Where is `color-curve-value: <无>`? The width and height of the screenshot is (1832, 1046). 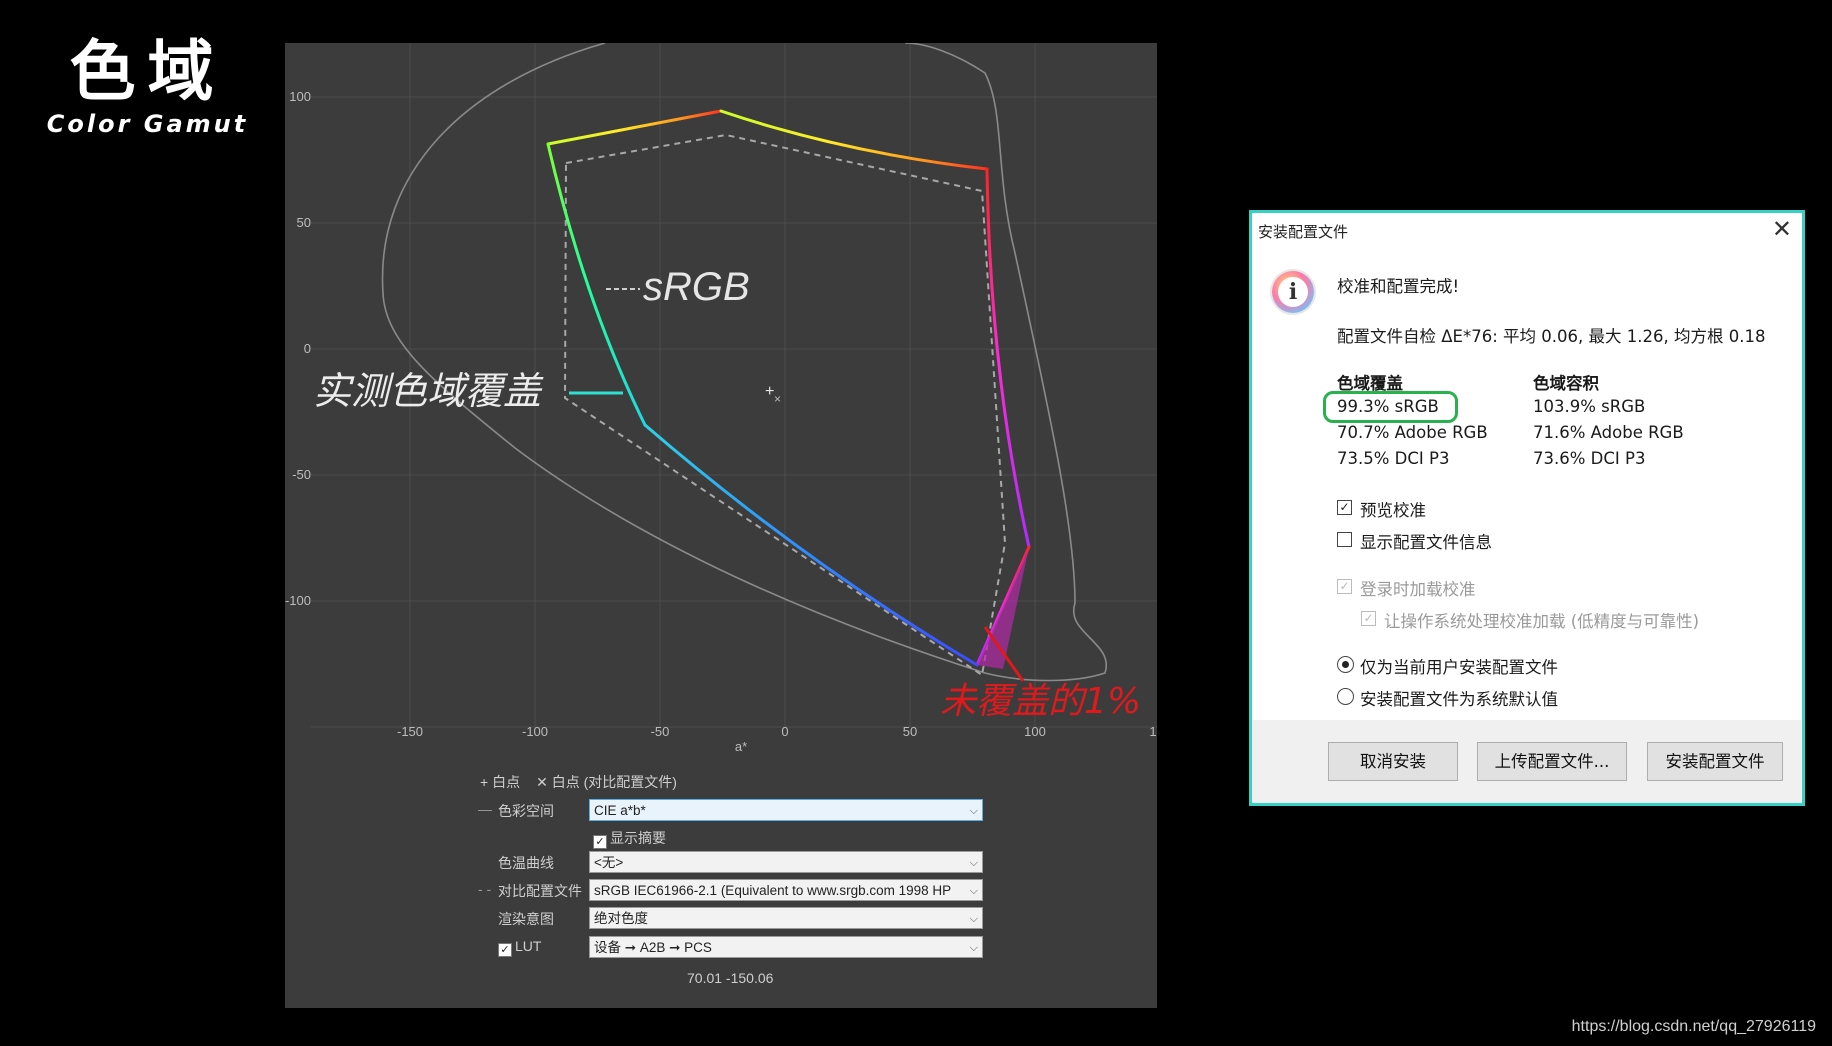
color-curve-value: <无> is located at coordinates (609, 862).